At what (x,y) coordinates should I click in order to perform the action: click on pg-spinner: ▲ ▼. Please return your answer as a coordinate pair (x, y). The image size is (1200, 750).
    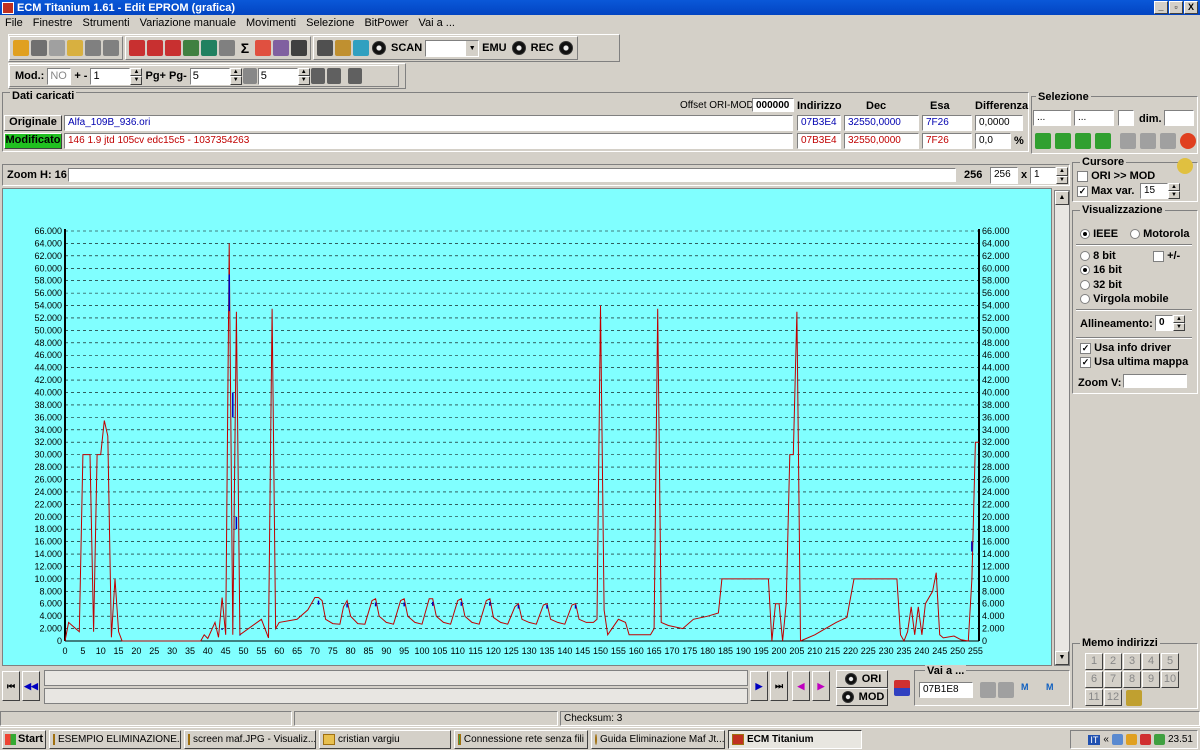
    Looking at the image, I should click on (235, 76).